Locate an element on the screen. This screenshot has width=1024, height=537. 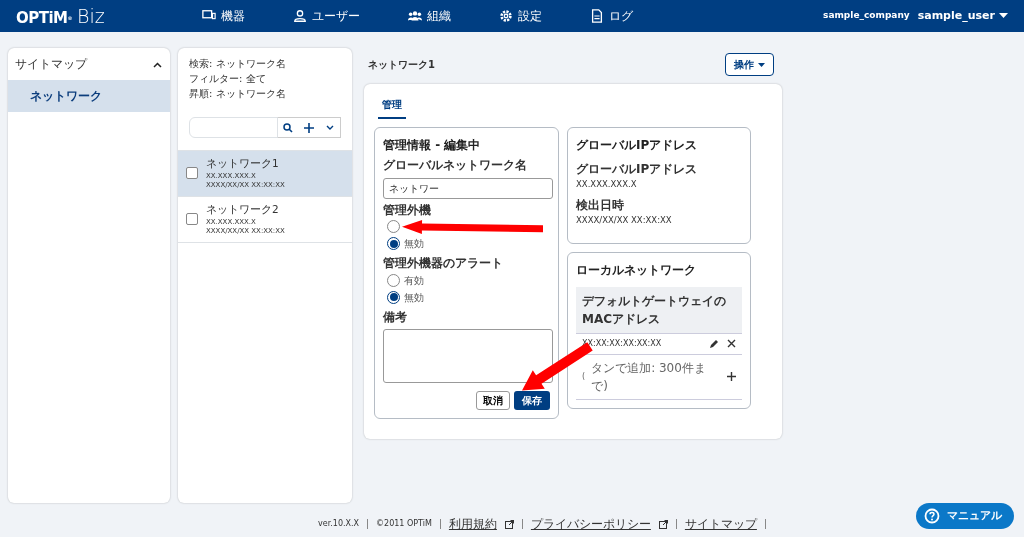
search-icon is located at coordinates (287, 127).